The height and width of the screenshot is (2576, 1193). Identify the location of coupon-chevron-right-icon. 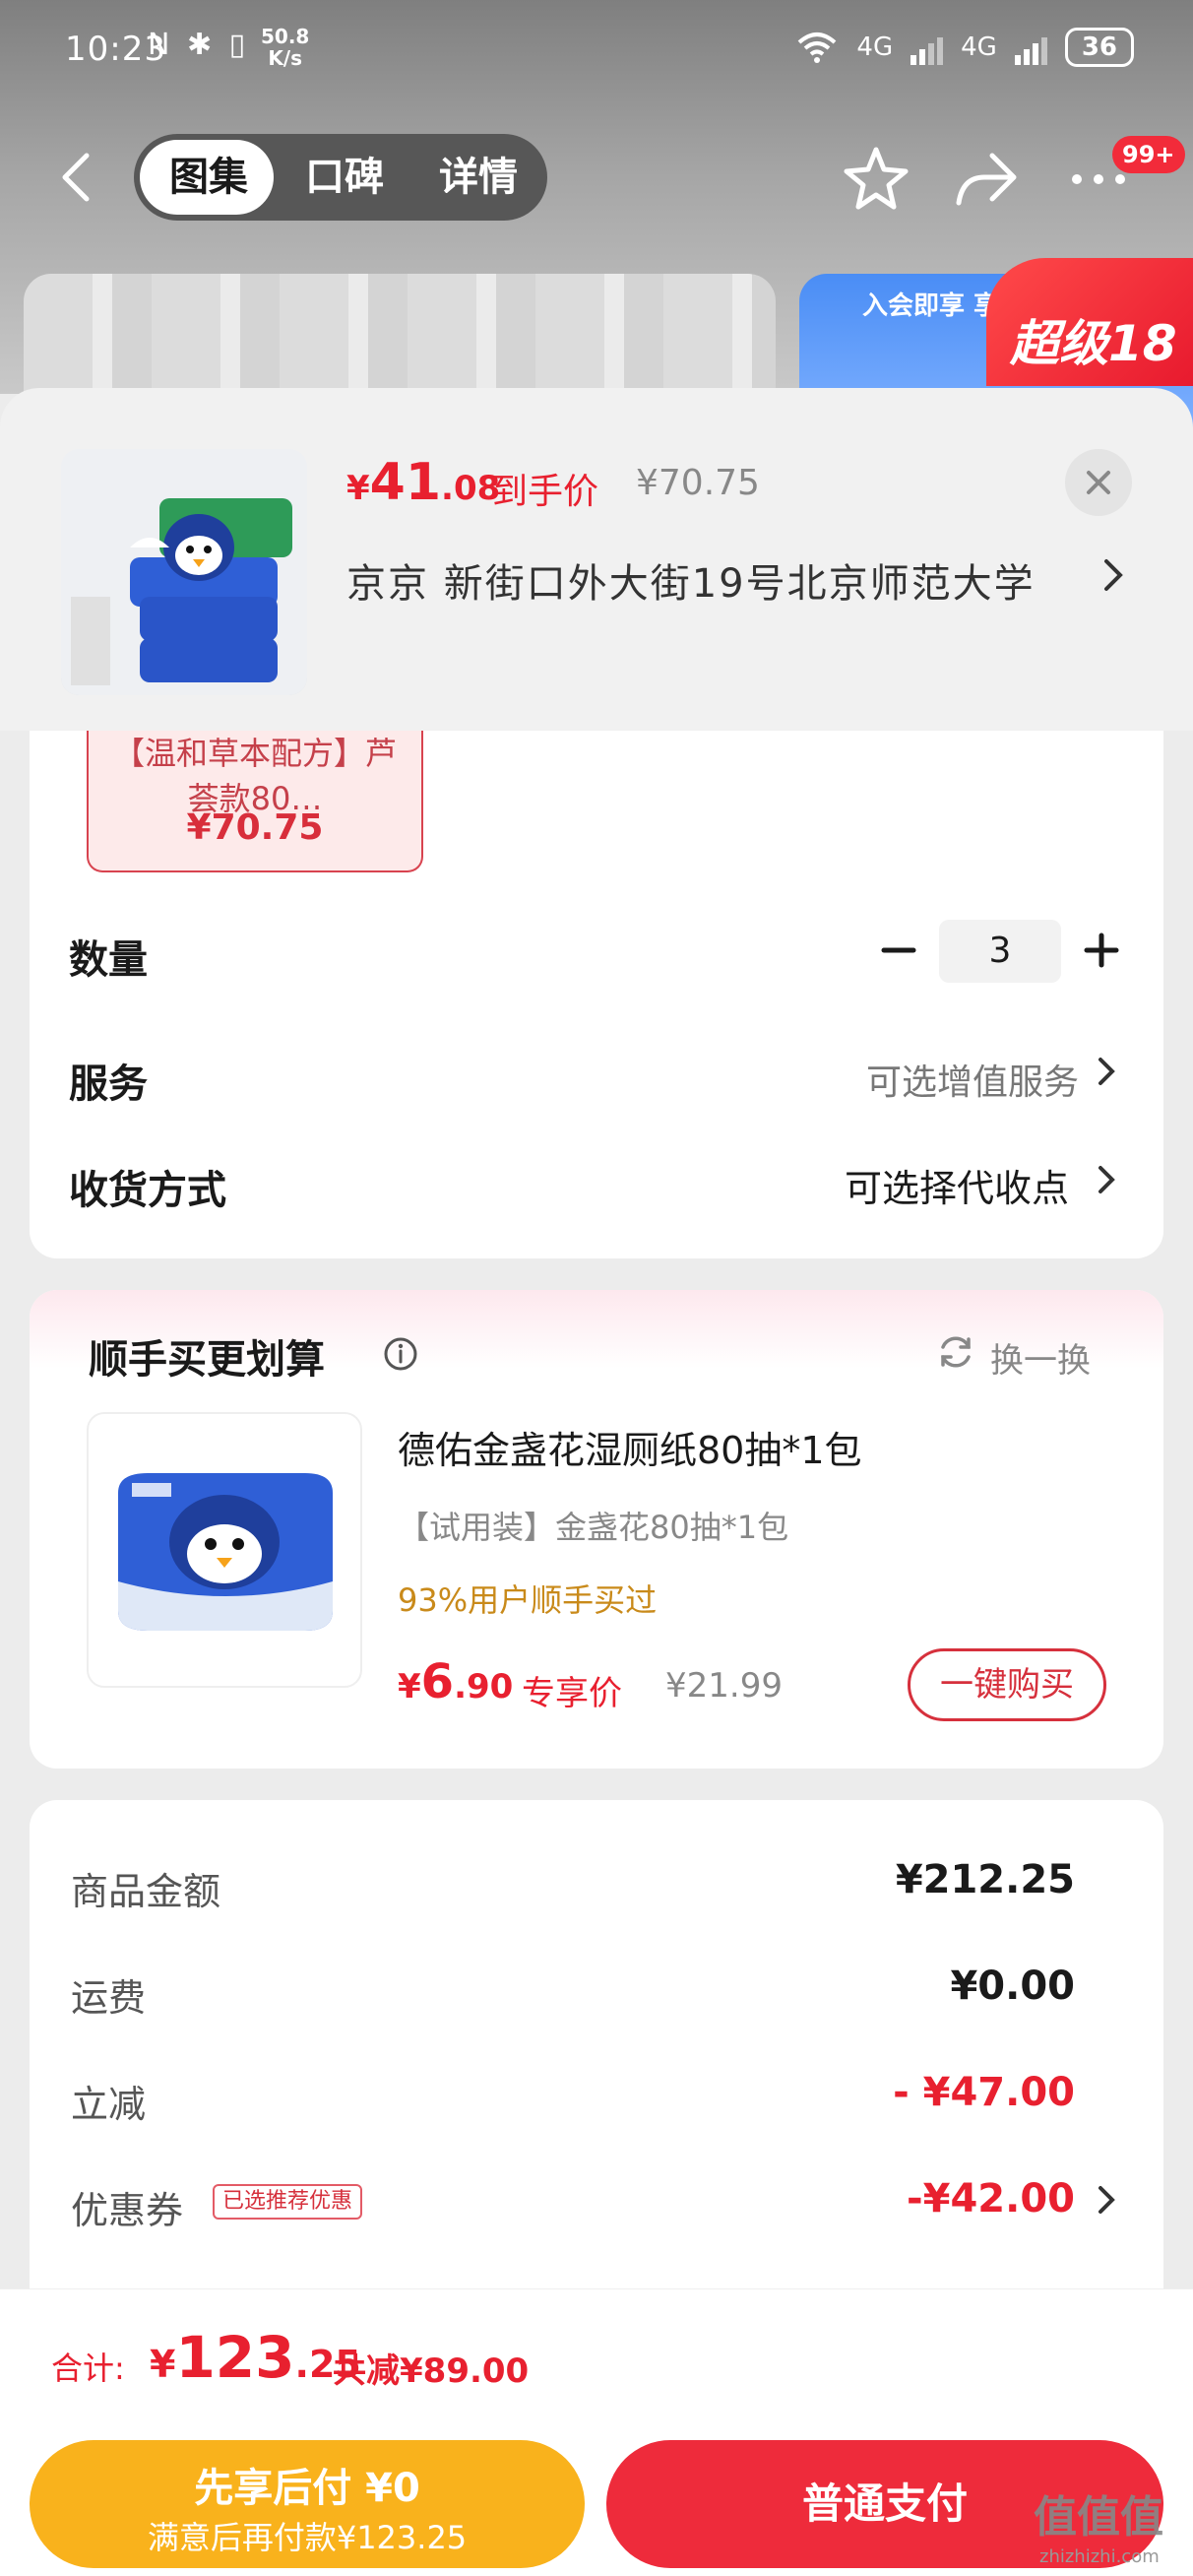
(1107, 2200).